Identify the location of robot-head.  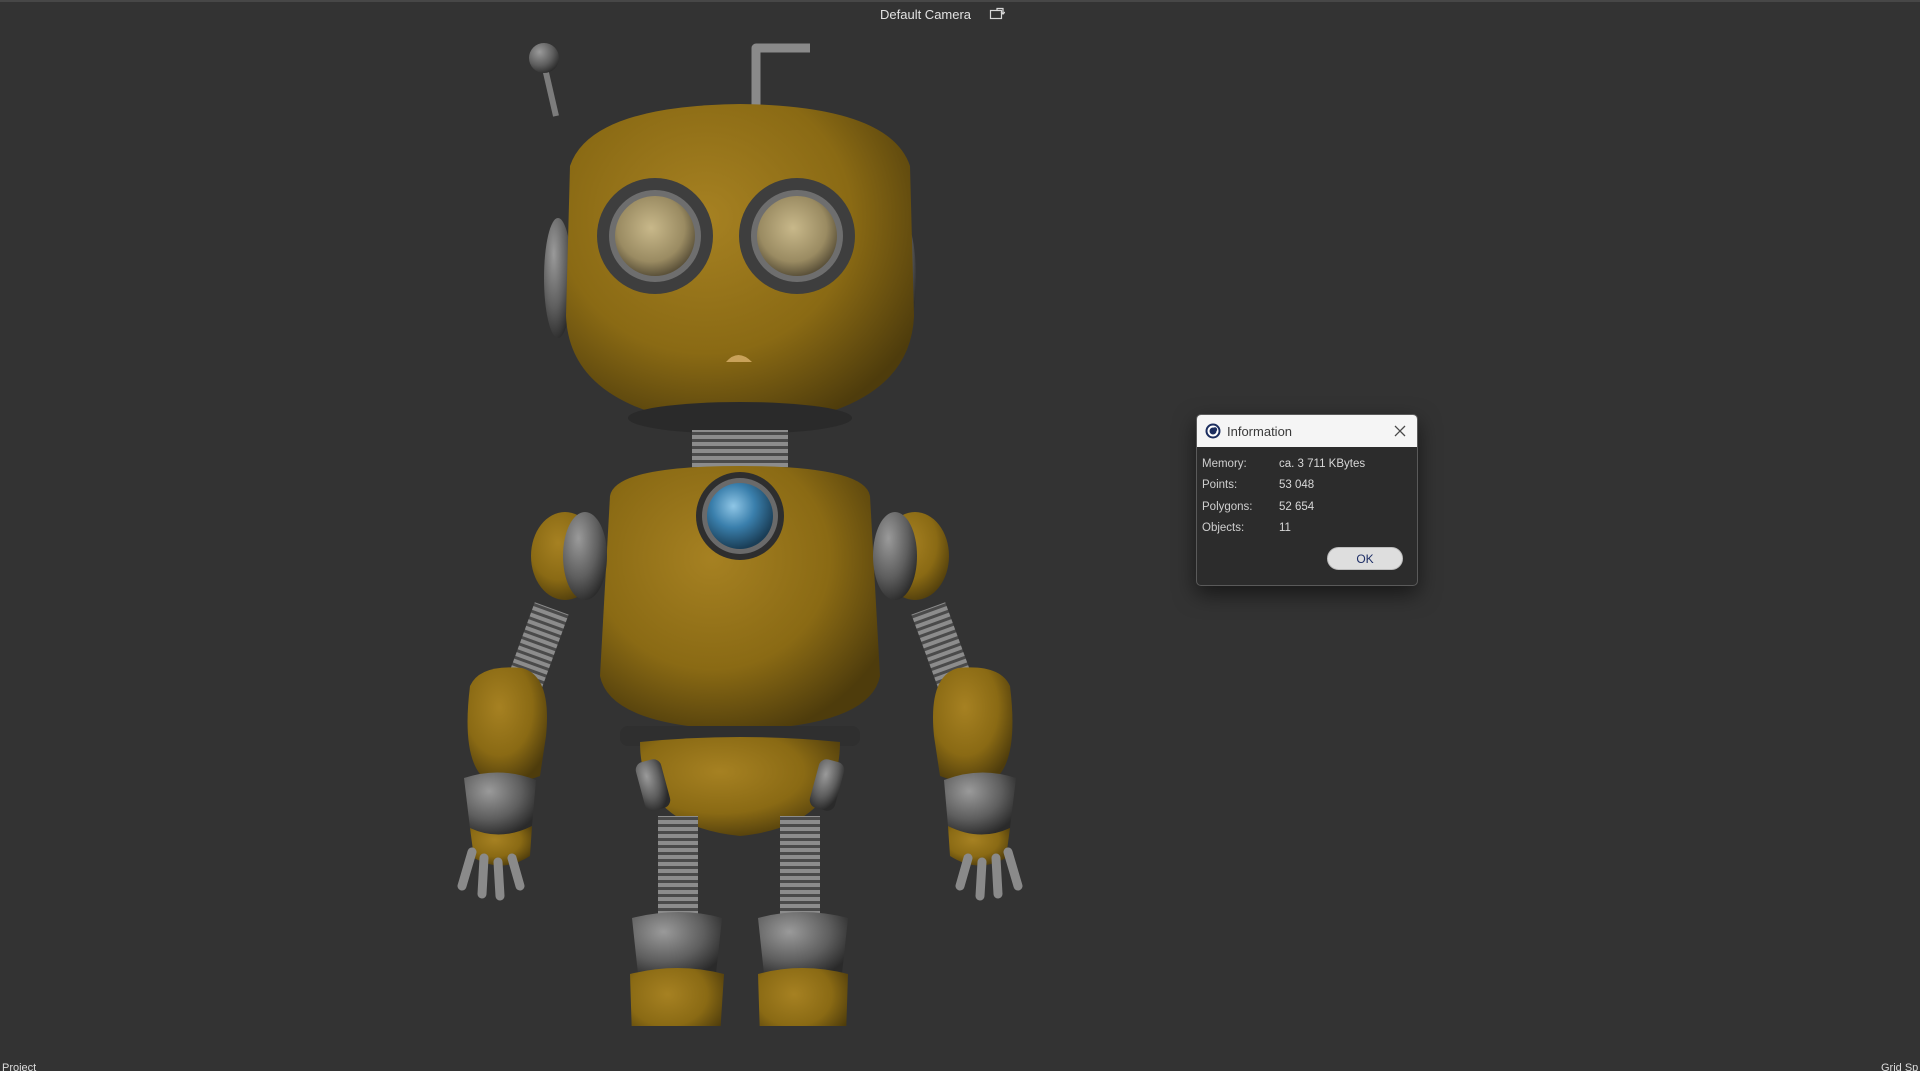
(730, 269).